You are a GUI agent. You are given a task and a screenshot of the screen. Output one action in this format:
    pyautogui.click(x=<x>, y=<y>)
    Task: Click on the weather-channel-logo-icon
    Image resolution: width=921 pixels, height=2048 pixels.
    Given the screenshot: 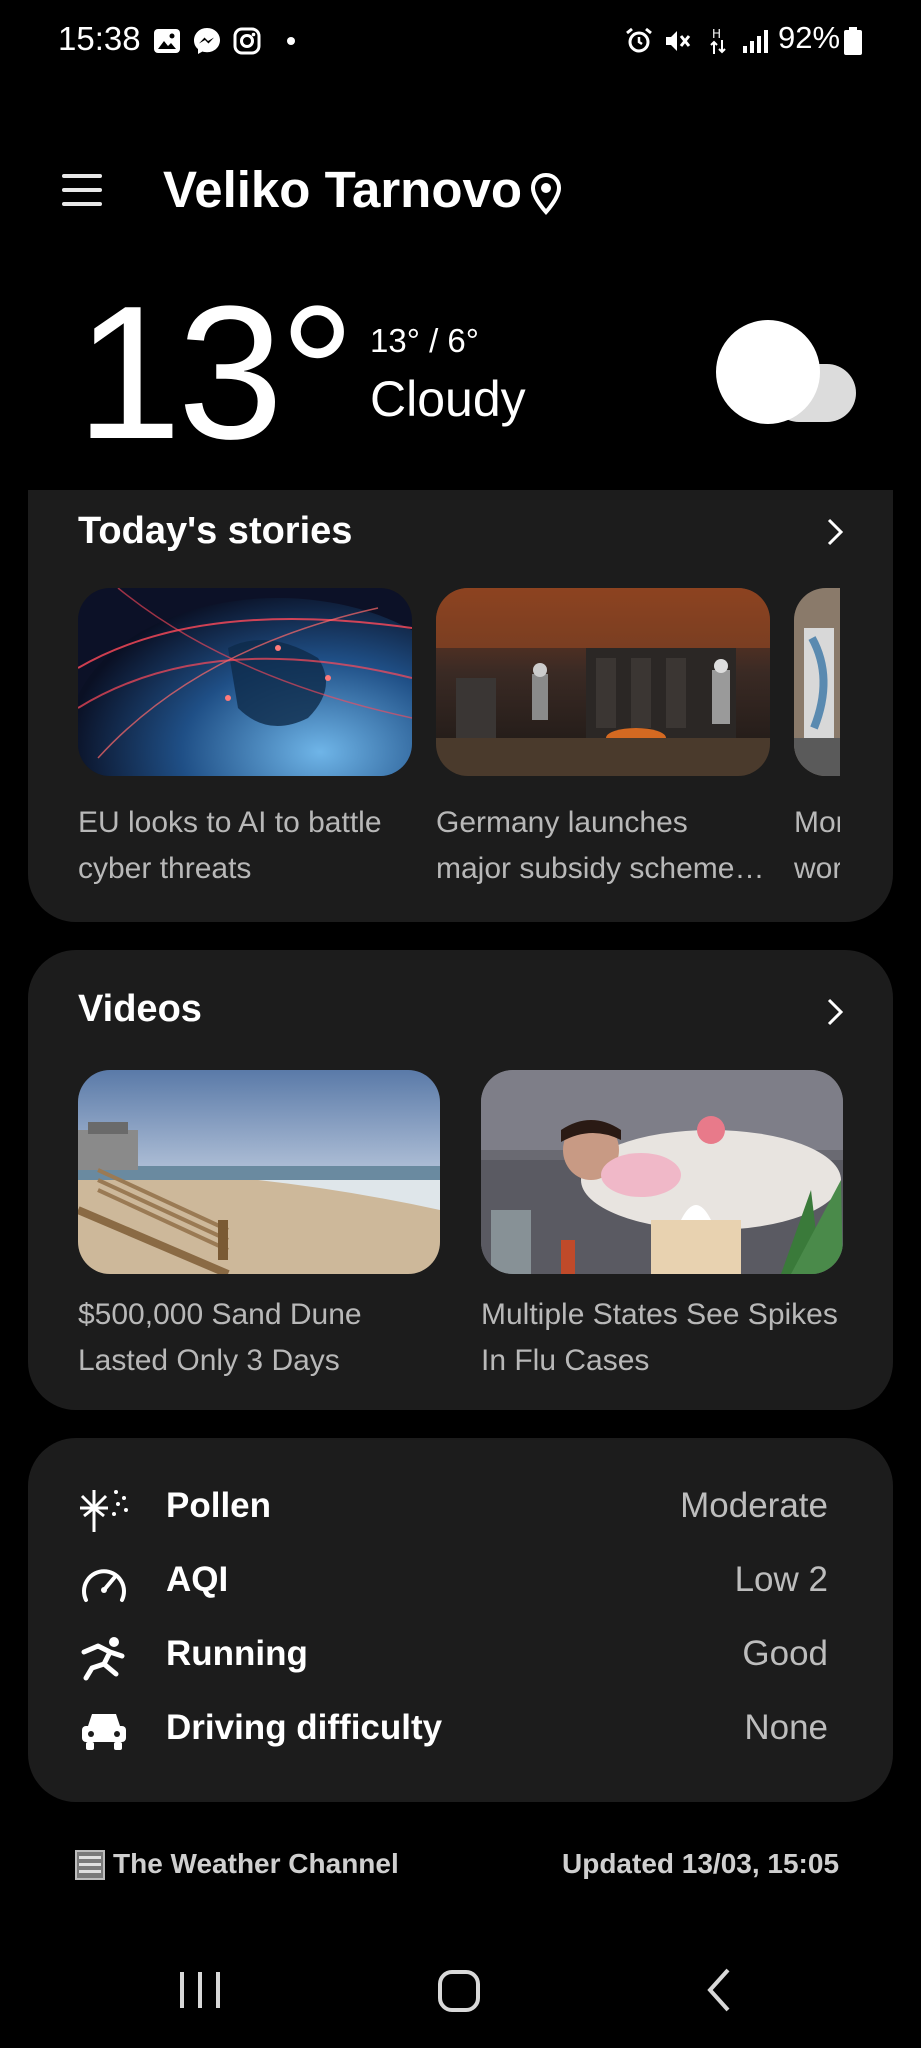 What is the action you would take?
    pyautogui.click(x=90, y=1865)
    